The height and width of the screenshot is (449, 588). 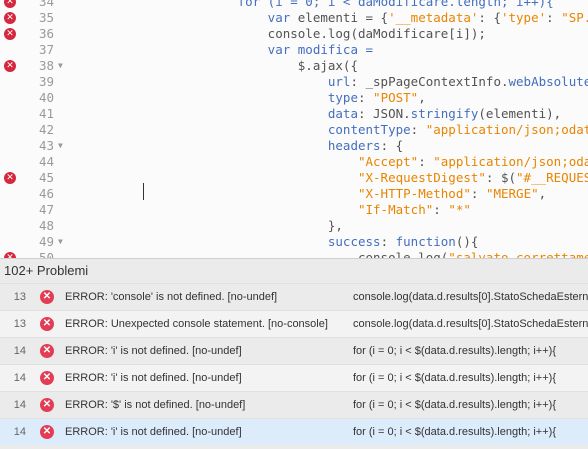 I want to click on code-token: "MERGE", so click(x=512, y=193).